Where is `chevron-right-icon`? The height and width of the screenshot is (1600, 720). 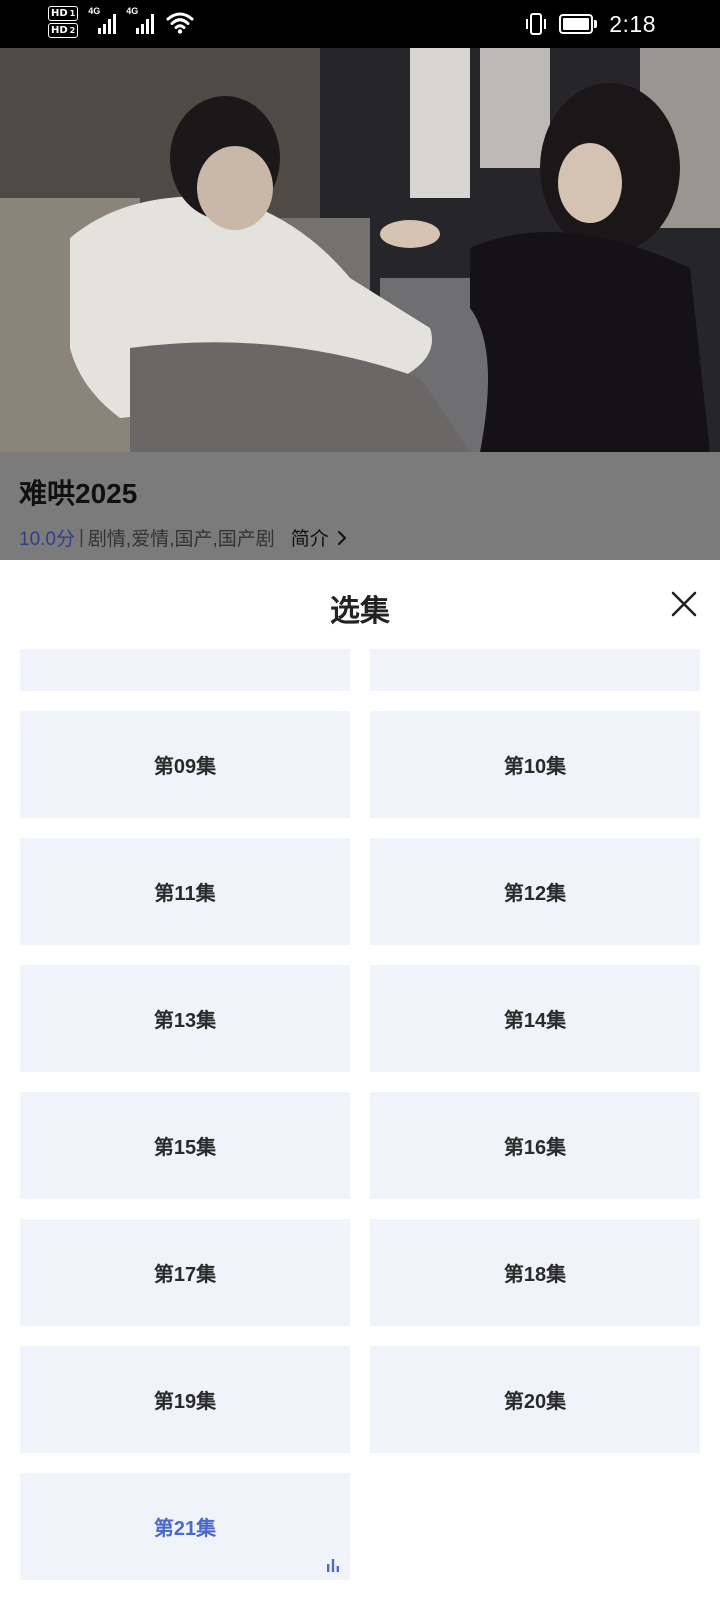 chevron-right-icon is located at coordinates (341, 538).